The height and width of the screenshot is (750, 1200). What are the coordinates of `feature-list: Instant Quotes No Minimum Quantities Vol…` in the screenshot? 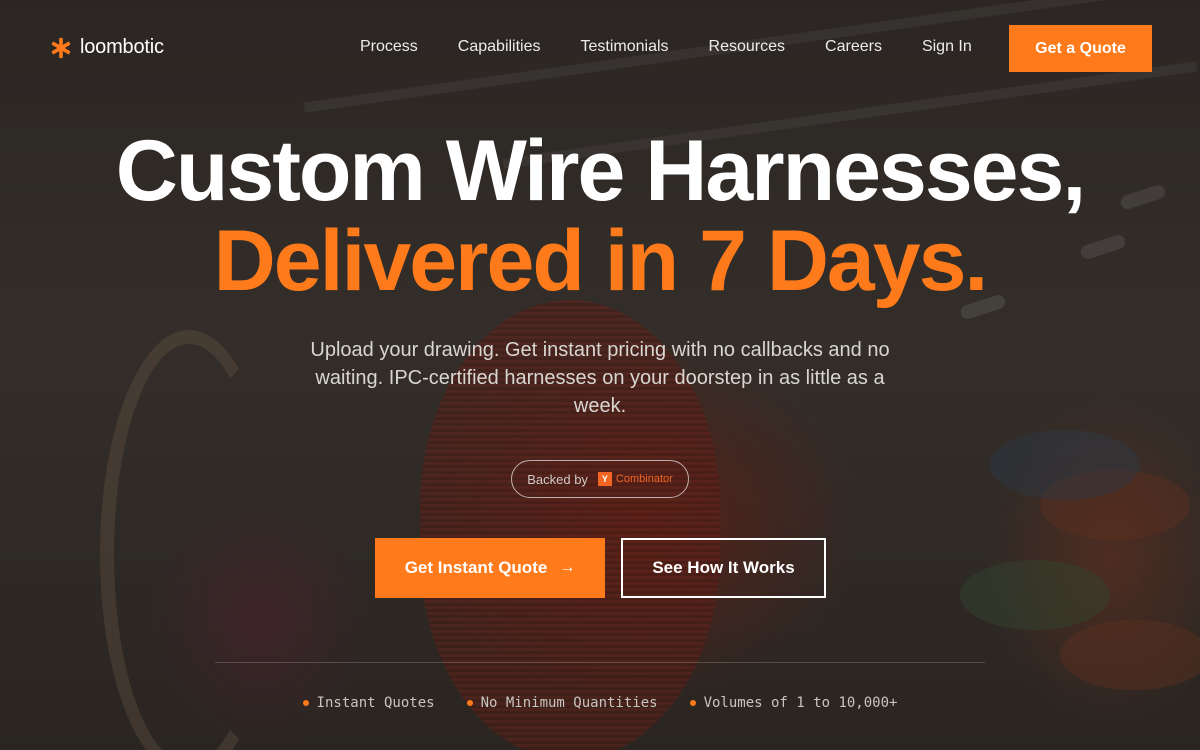 It's located at (600, 703).